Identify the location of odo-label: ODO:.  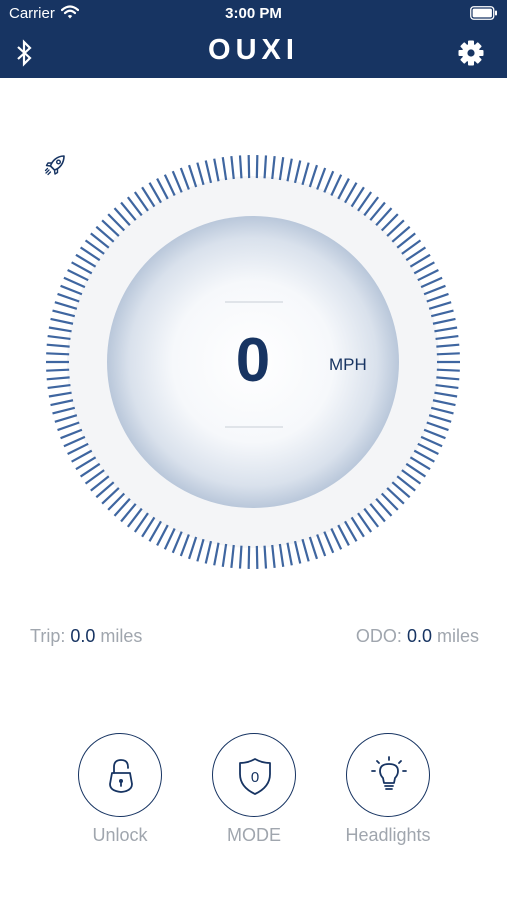
(378, 636).